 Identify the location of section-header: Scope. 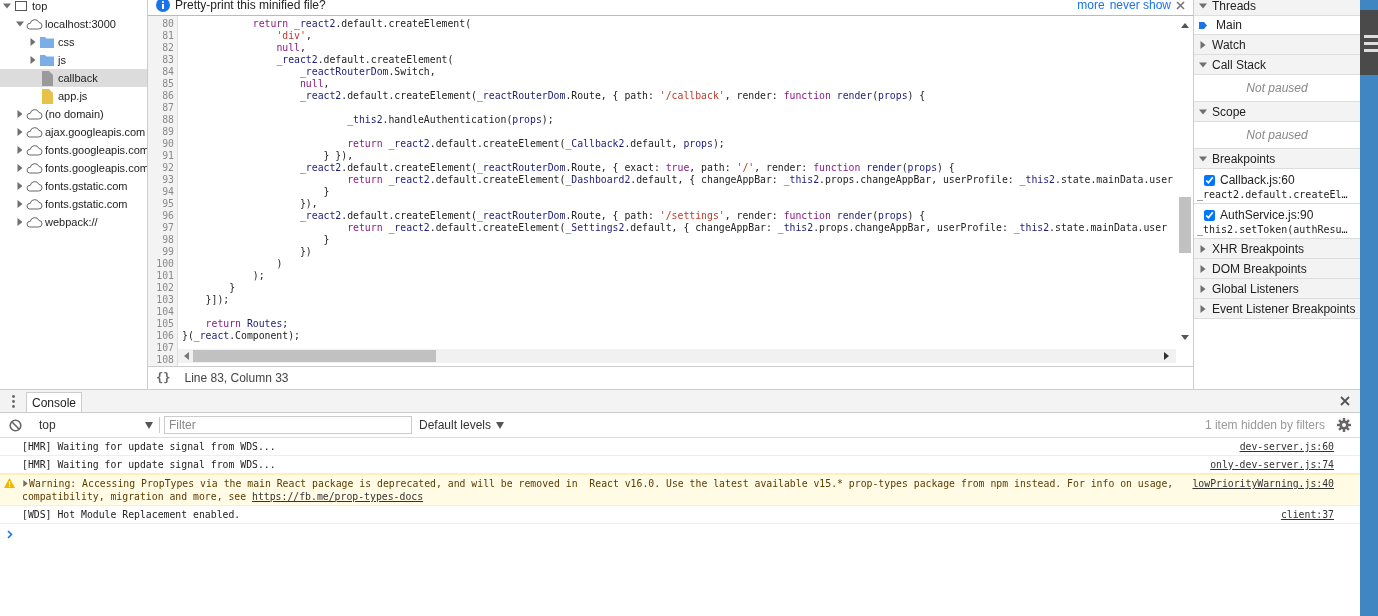
(1277, 112).